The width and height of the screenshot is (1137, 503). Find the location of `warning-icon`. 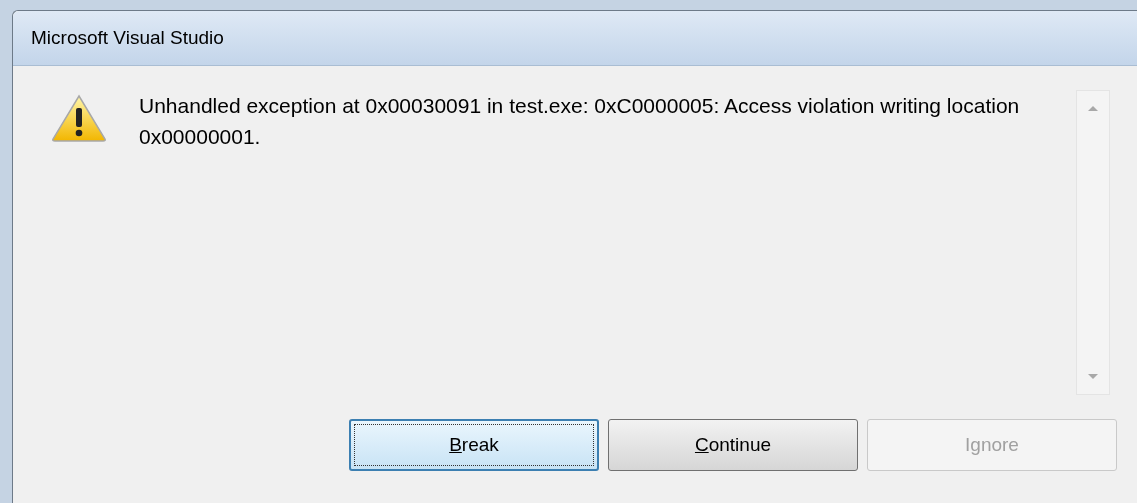

warning-icon is located at coordinates (79, 118).